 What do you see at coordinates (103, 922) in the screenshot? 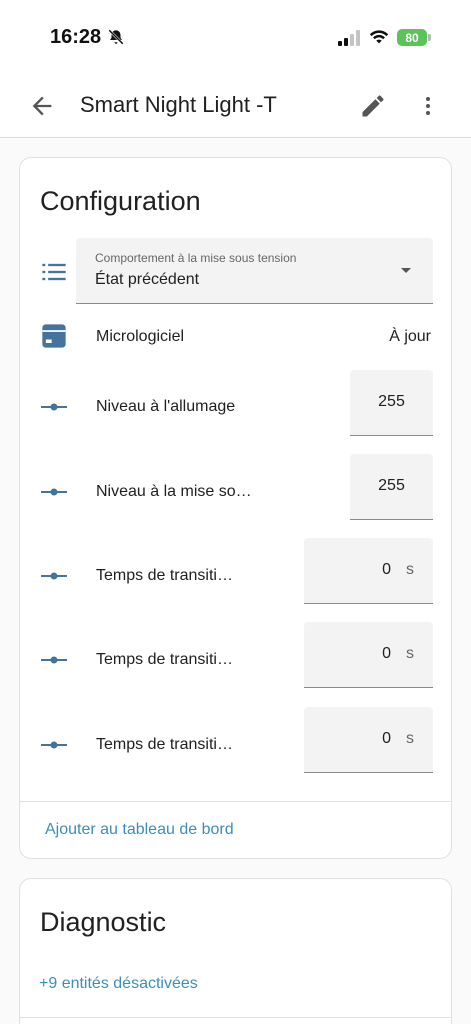
I see `diagnostic-title: Diagnostic` at bounding box center [103, 922].